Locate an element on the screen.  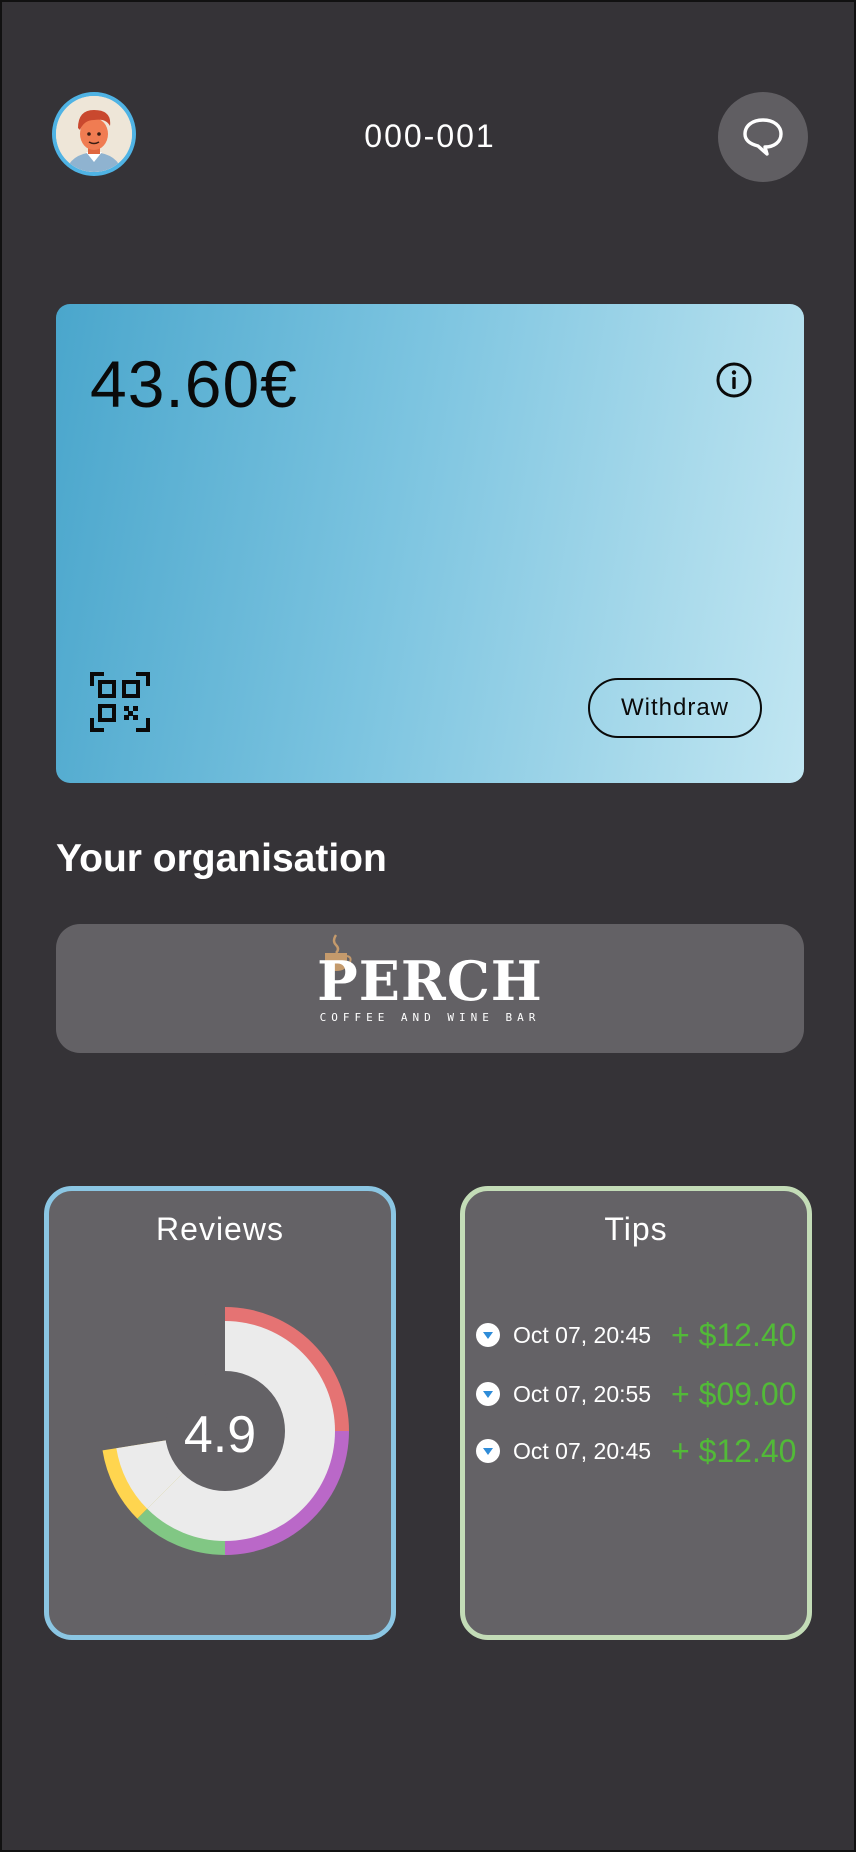
reviews-title: Reviews is located at coordinates (220, 1229).